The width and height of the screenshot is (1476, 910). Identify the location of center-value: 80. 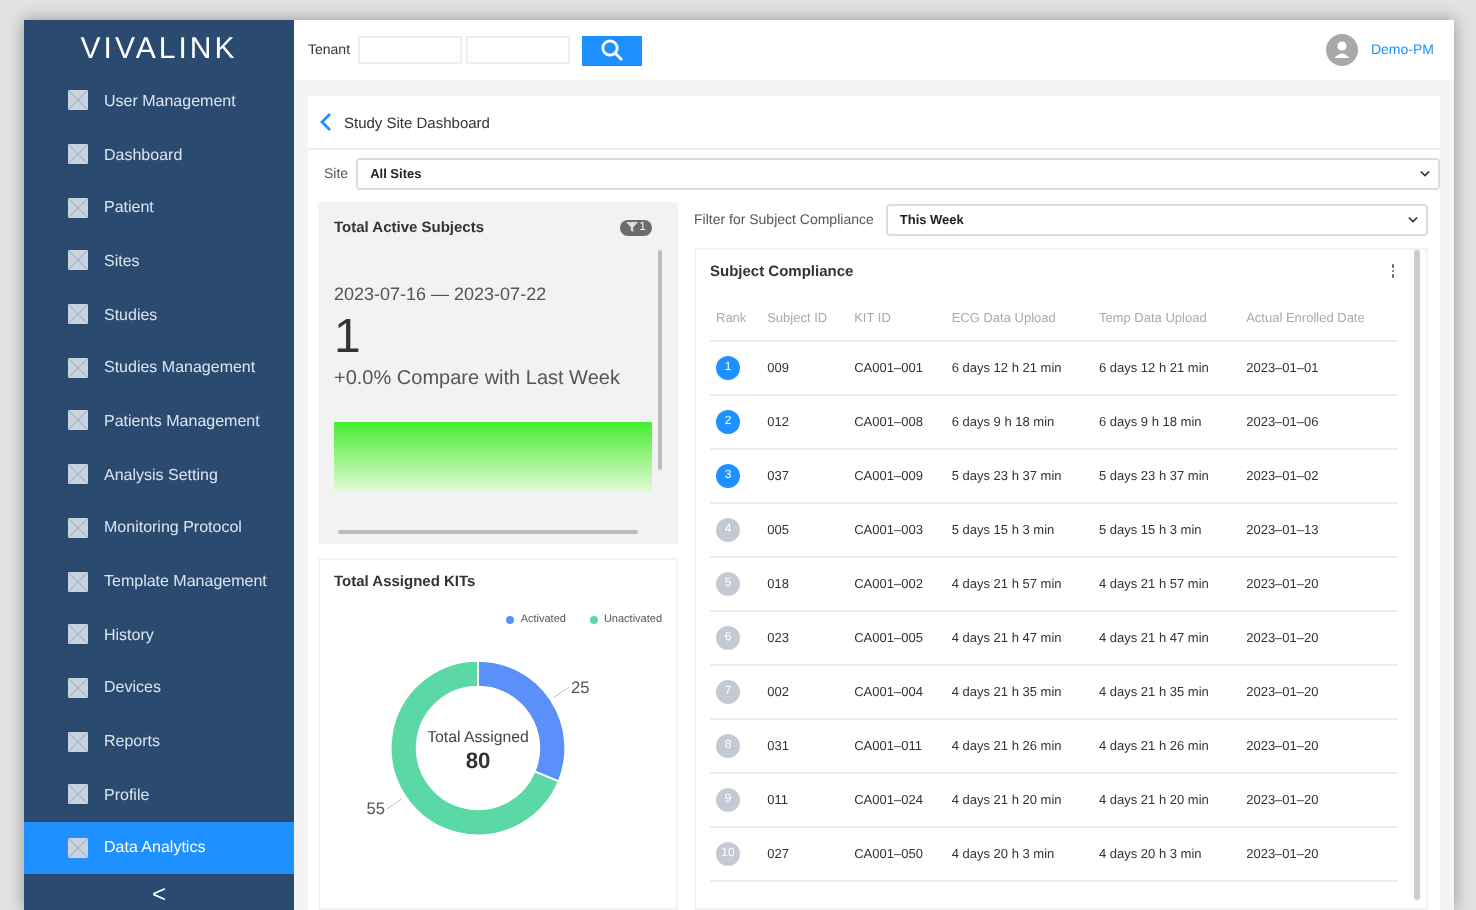
(478, 762).